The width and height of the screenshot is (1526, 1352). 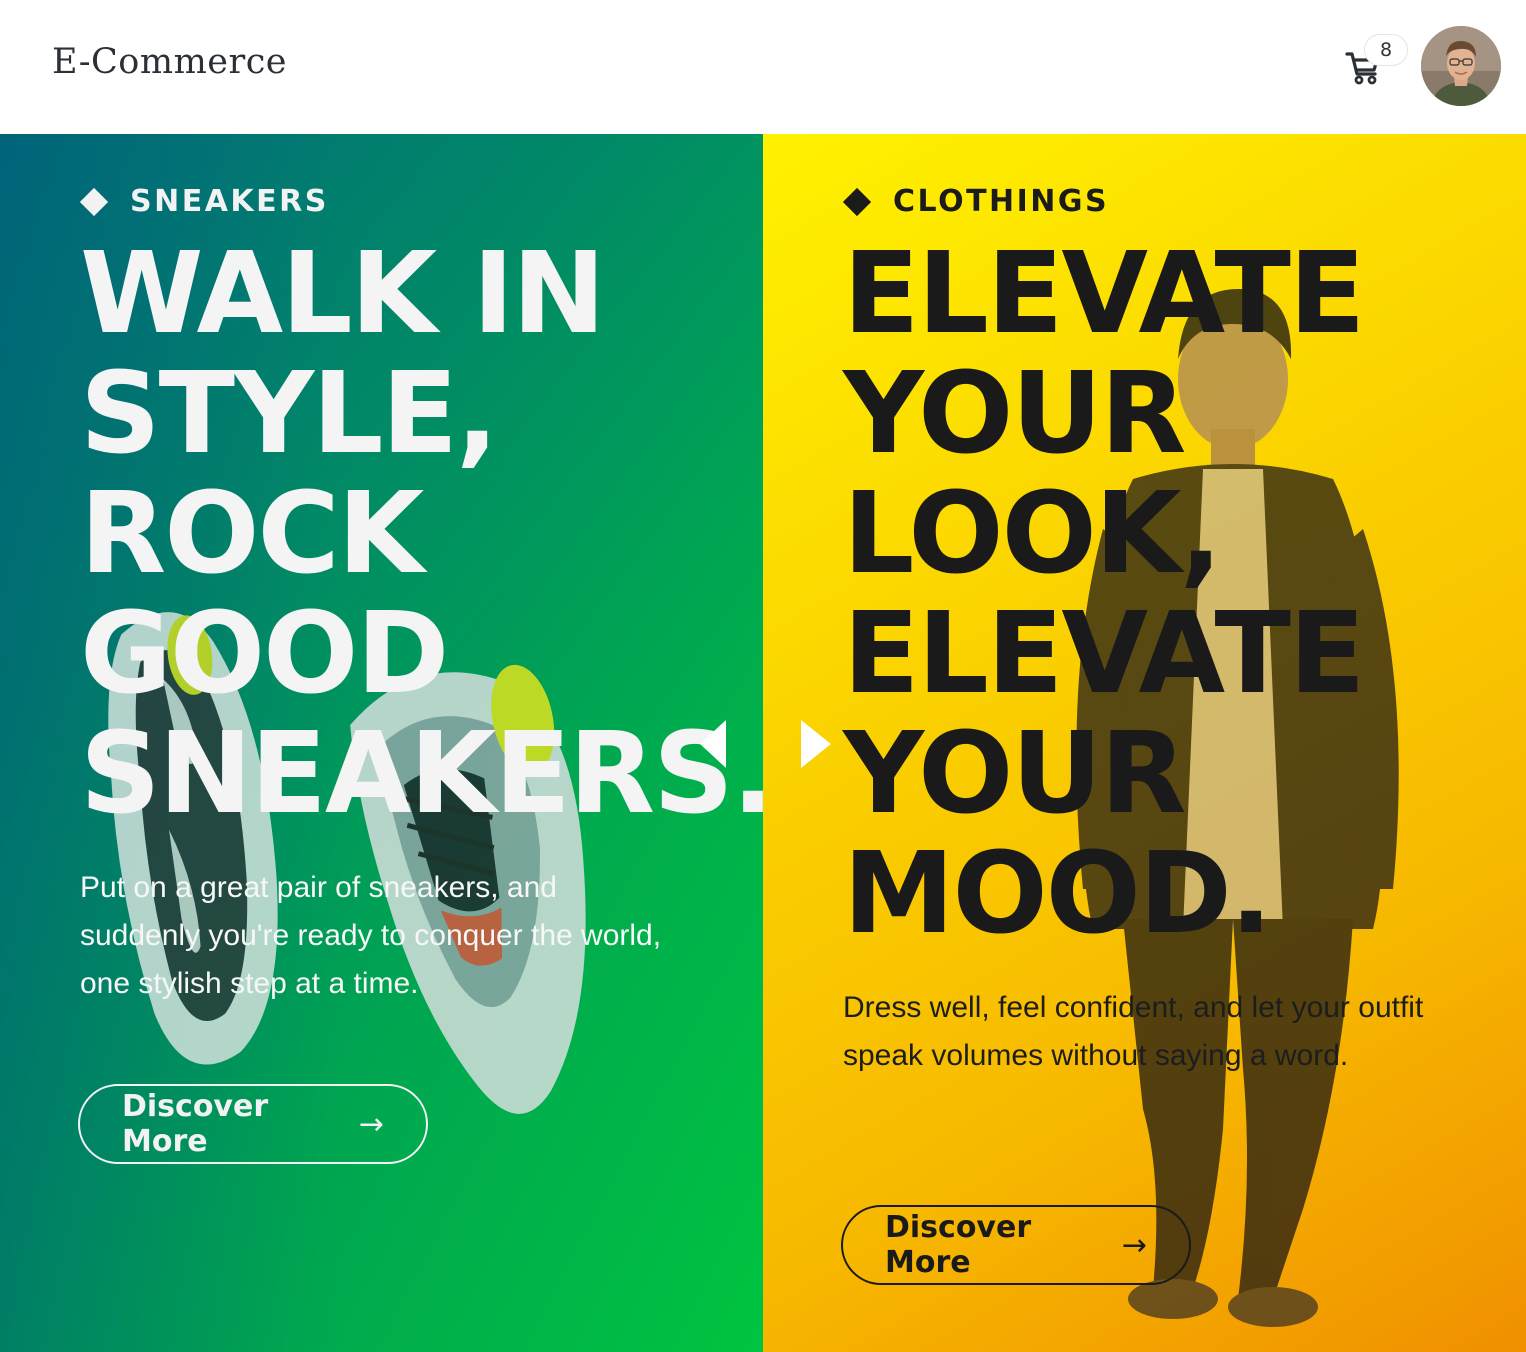 I want to click on category-tag-label: CLOTHINGS, so click(x=1001, y=201).